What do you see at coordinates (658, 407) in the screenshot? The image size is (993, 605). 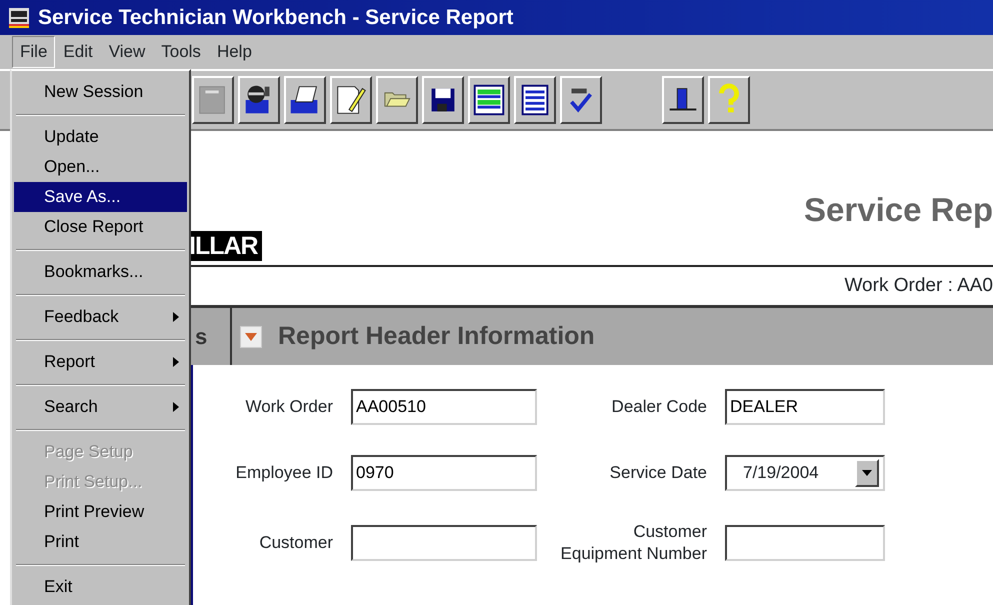 I see `field-label: Dealer Code` at bounding box center [658, 407].